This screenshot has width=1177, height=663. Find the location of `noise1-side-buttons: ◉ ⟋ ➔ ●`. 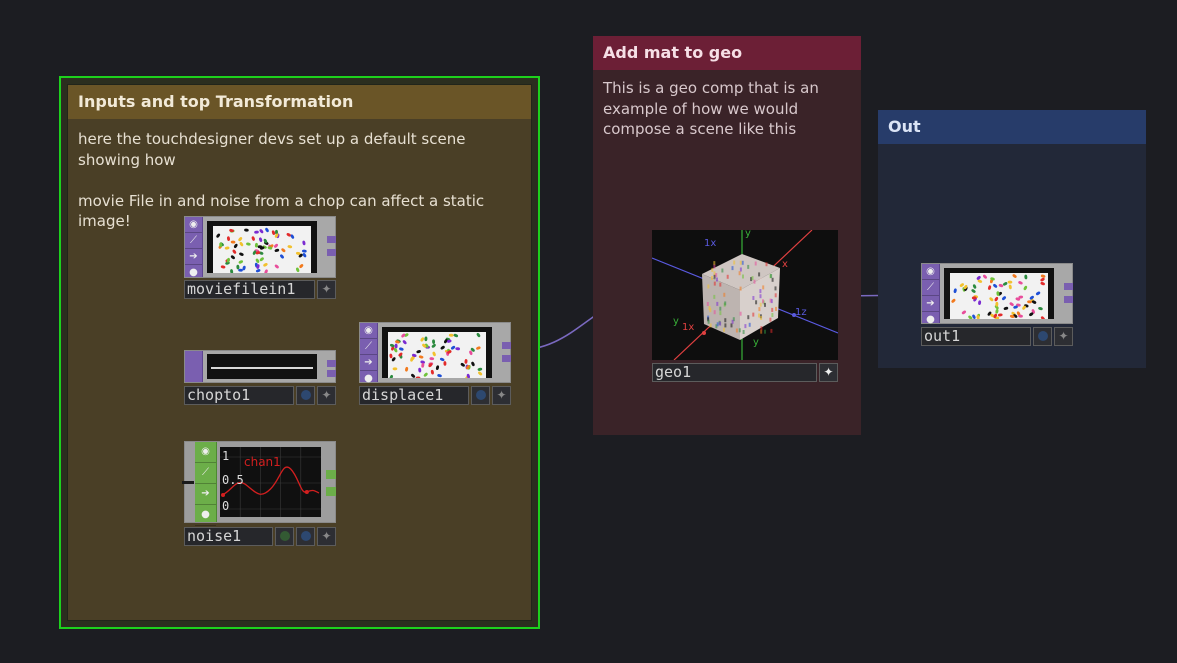

noise1-side-buttons: ◉ ⟋ ➔ ● is located at coordinates (206, 484).